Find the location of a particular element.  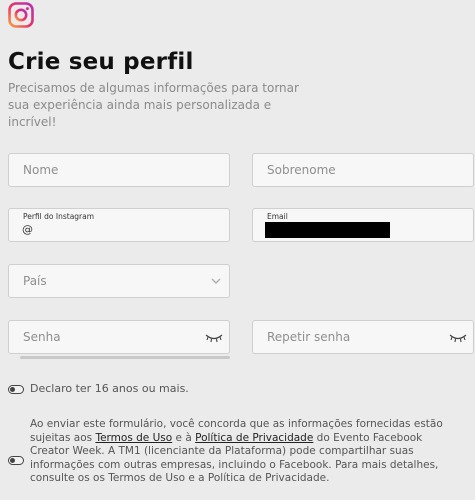

age-toggle is located at coordinates (16, 389).